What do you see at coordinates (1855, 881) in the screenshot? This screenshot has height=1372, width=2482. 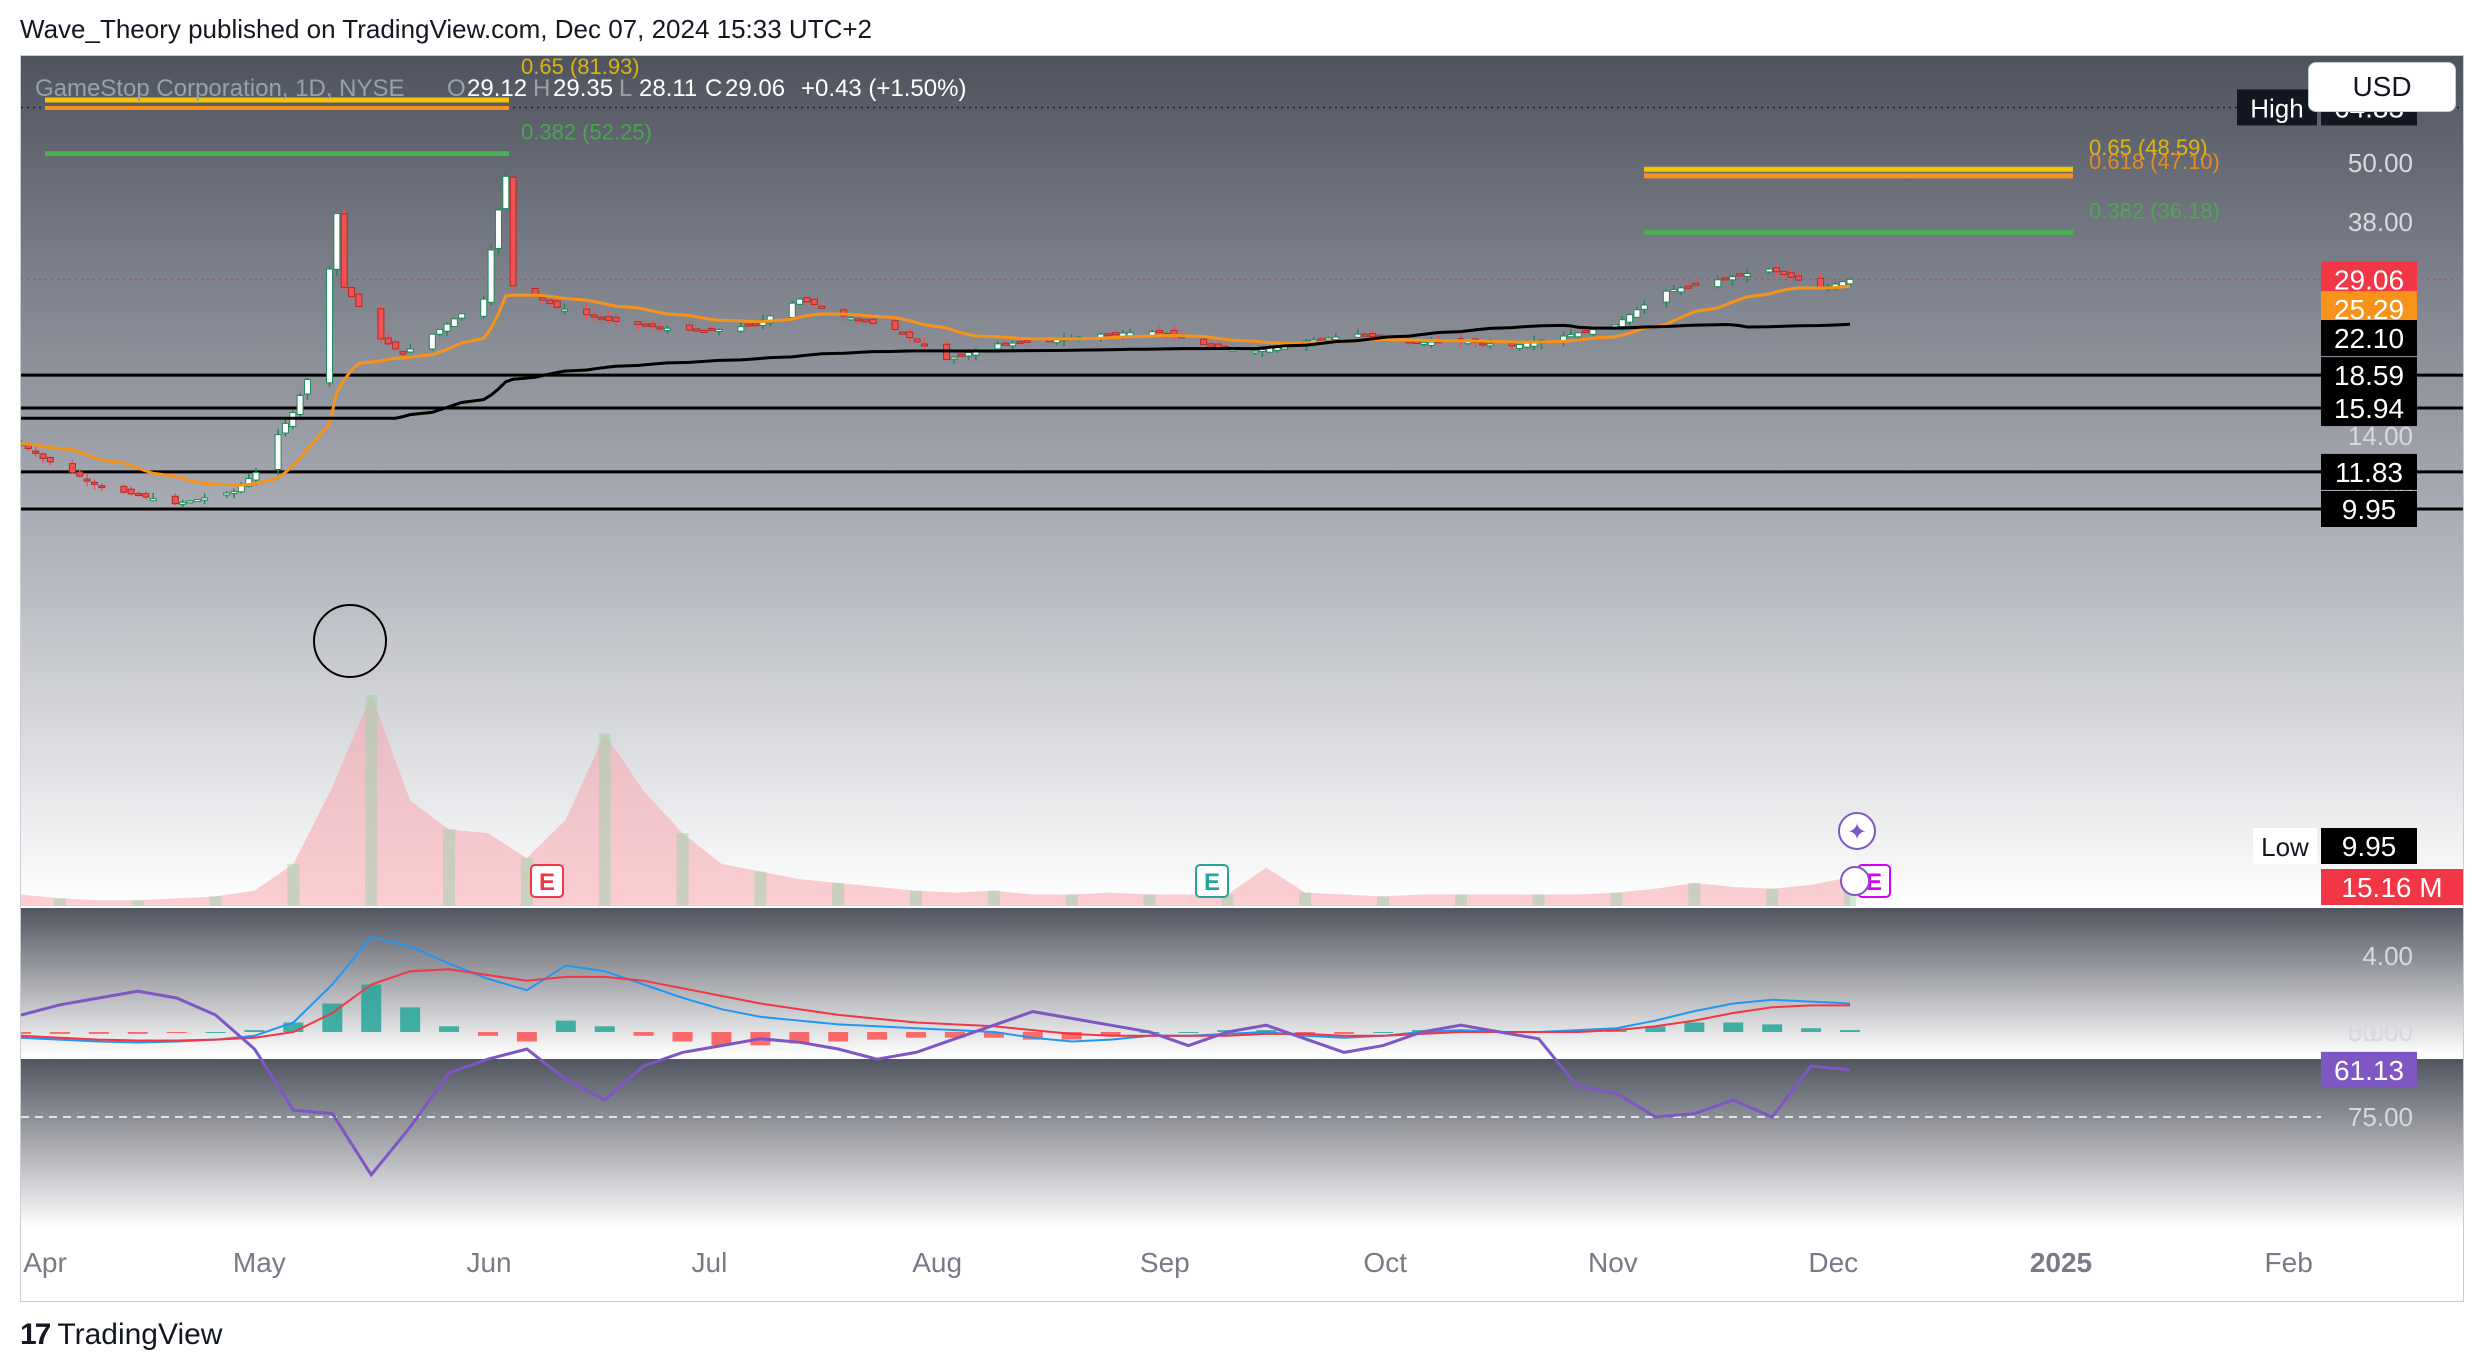 I see `split-event-icon` at bounding box center [1855, 881].